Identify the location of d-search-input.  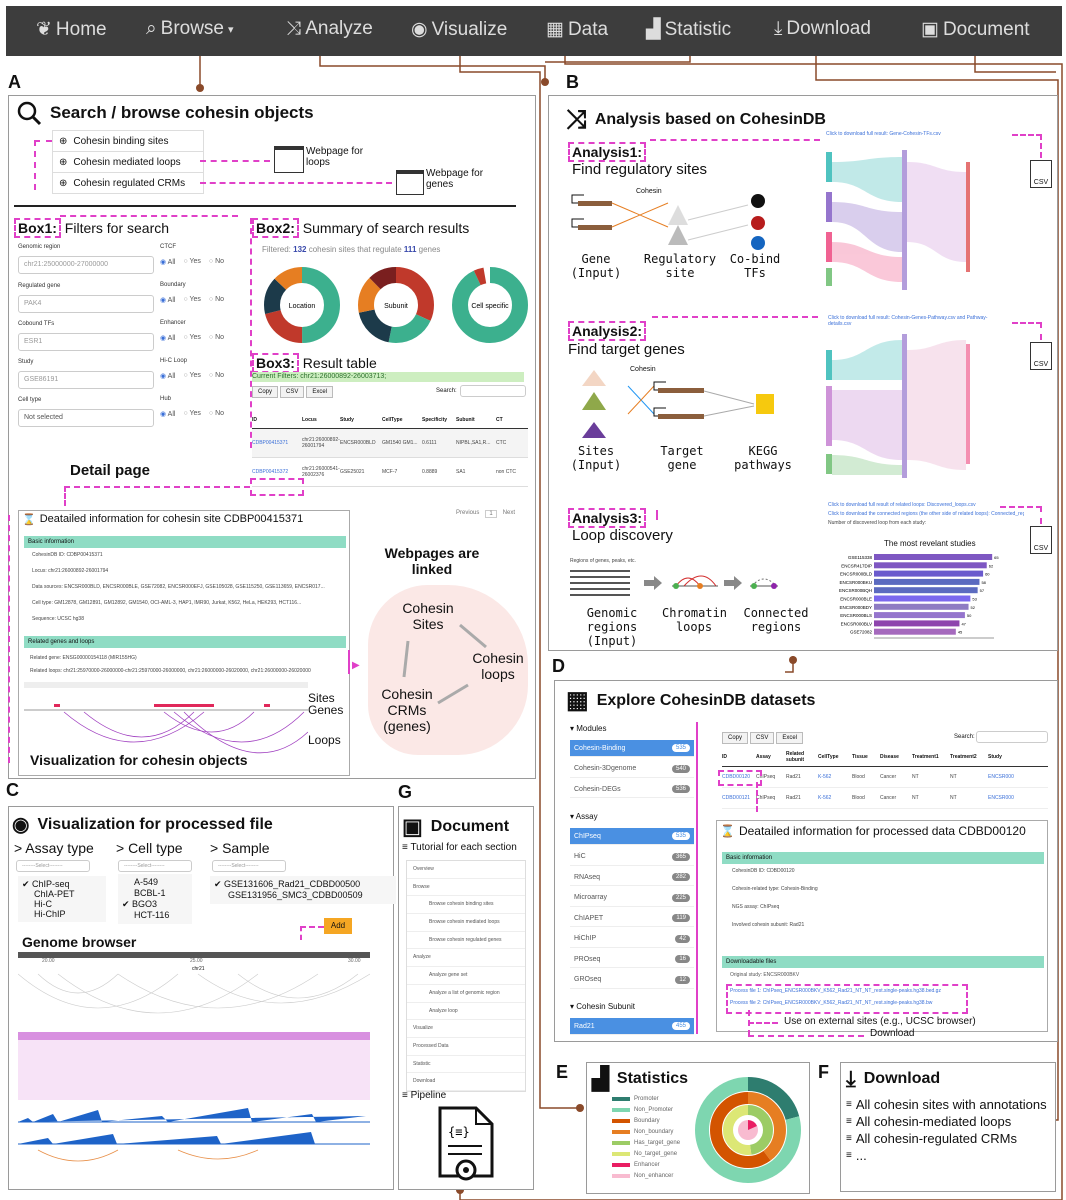
(1012, 737).